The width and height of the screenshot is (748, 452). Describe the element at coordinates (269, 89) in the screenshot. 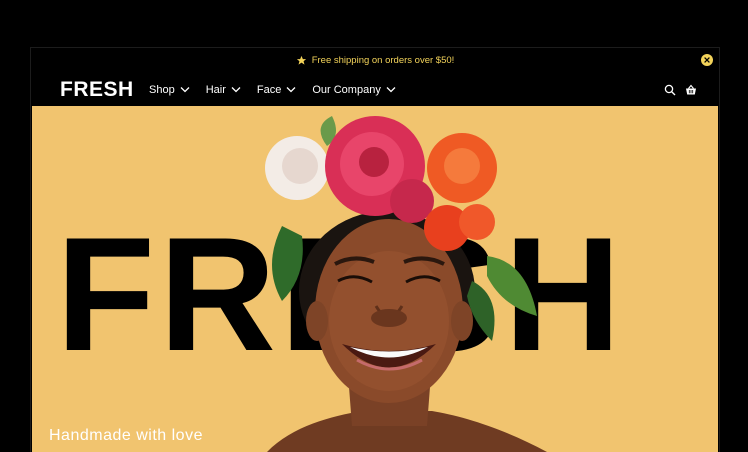

I see `nav-item-label: Face` at that location.